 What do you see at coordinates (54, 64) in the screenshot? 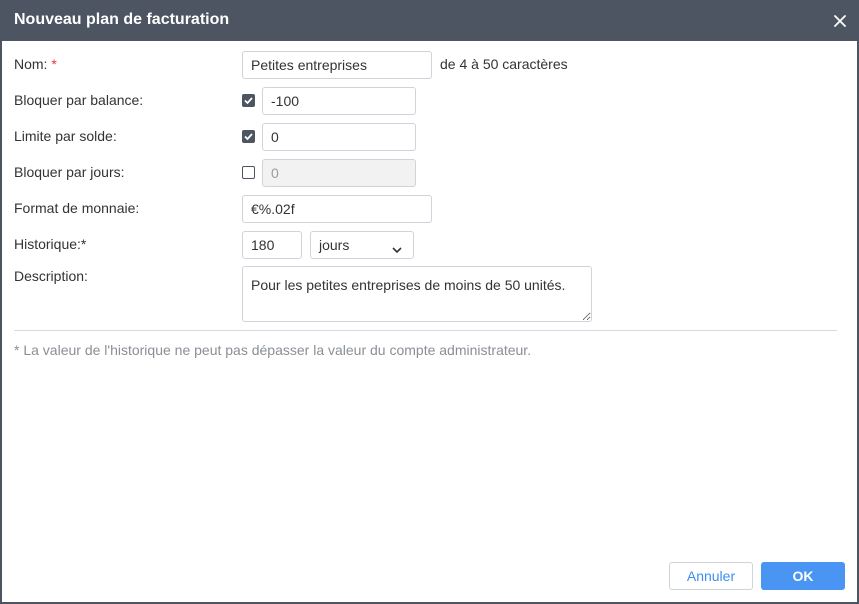
I see `required-mark: *` at bounding box center [54, 64].